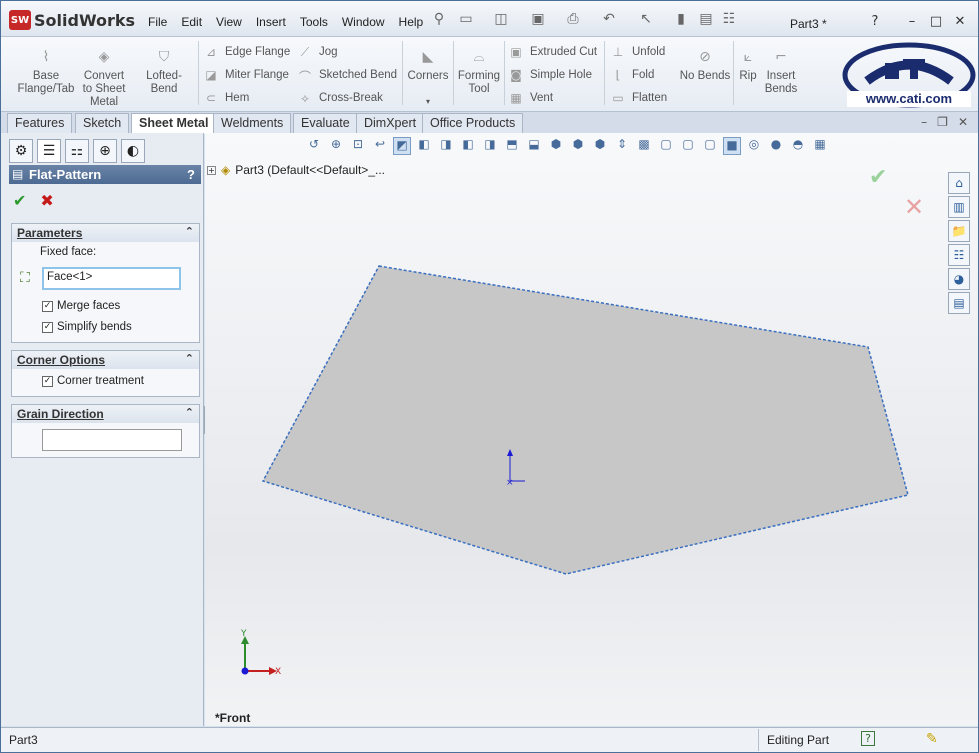 The height and width of the screenshot is (753, 979). What do you see at coordinates (446, 146) in the screenshot?
I see `view-back-icon: ◨` at bounding box center [446, 146].